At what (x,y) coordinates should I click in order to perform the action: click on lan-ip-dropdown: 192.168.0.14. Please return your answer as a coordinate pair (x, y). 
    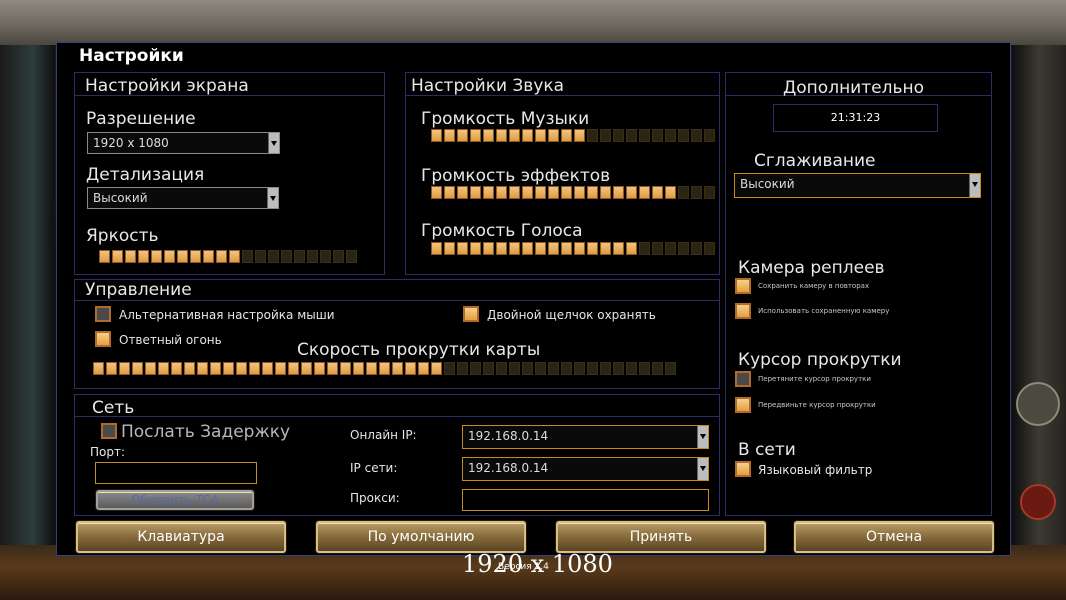
    Looking at the image, I should click on (585, 469).